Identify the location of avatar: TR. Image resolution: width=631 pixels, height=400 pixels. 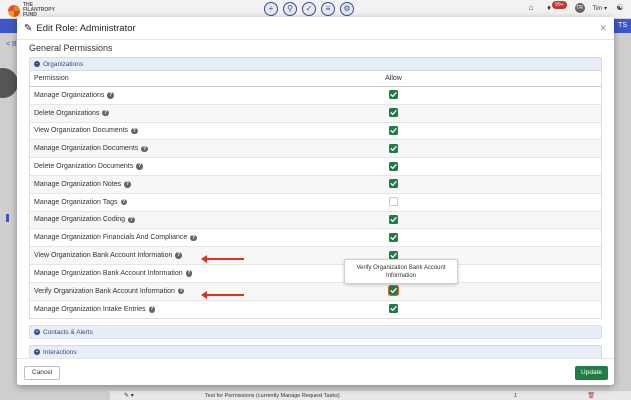
(579, 8).